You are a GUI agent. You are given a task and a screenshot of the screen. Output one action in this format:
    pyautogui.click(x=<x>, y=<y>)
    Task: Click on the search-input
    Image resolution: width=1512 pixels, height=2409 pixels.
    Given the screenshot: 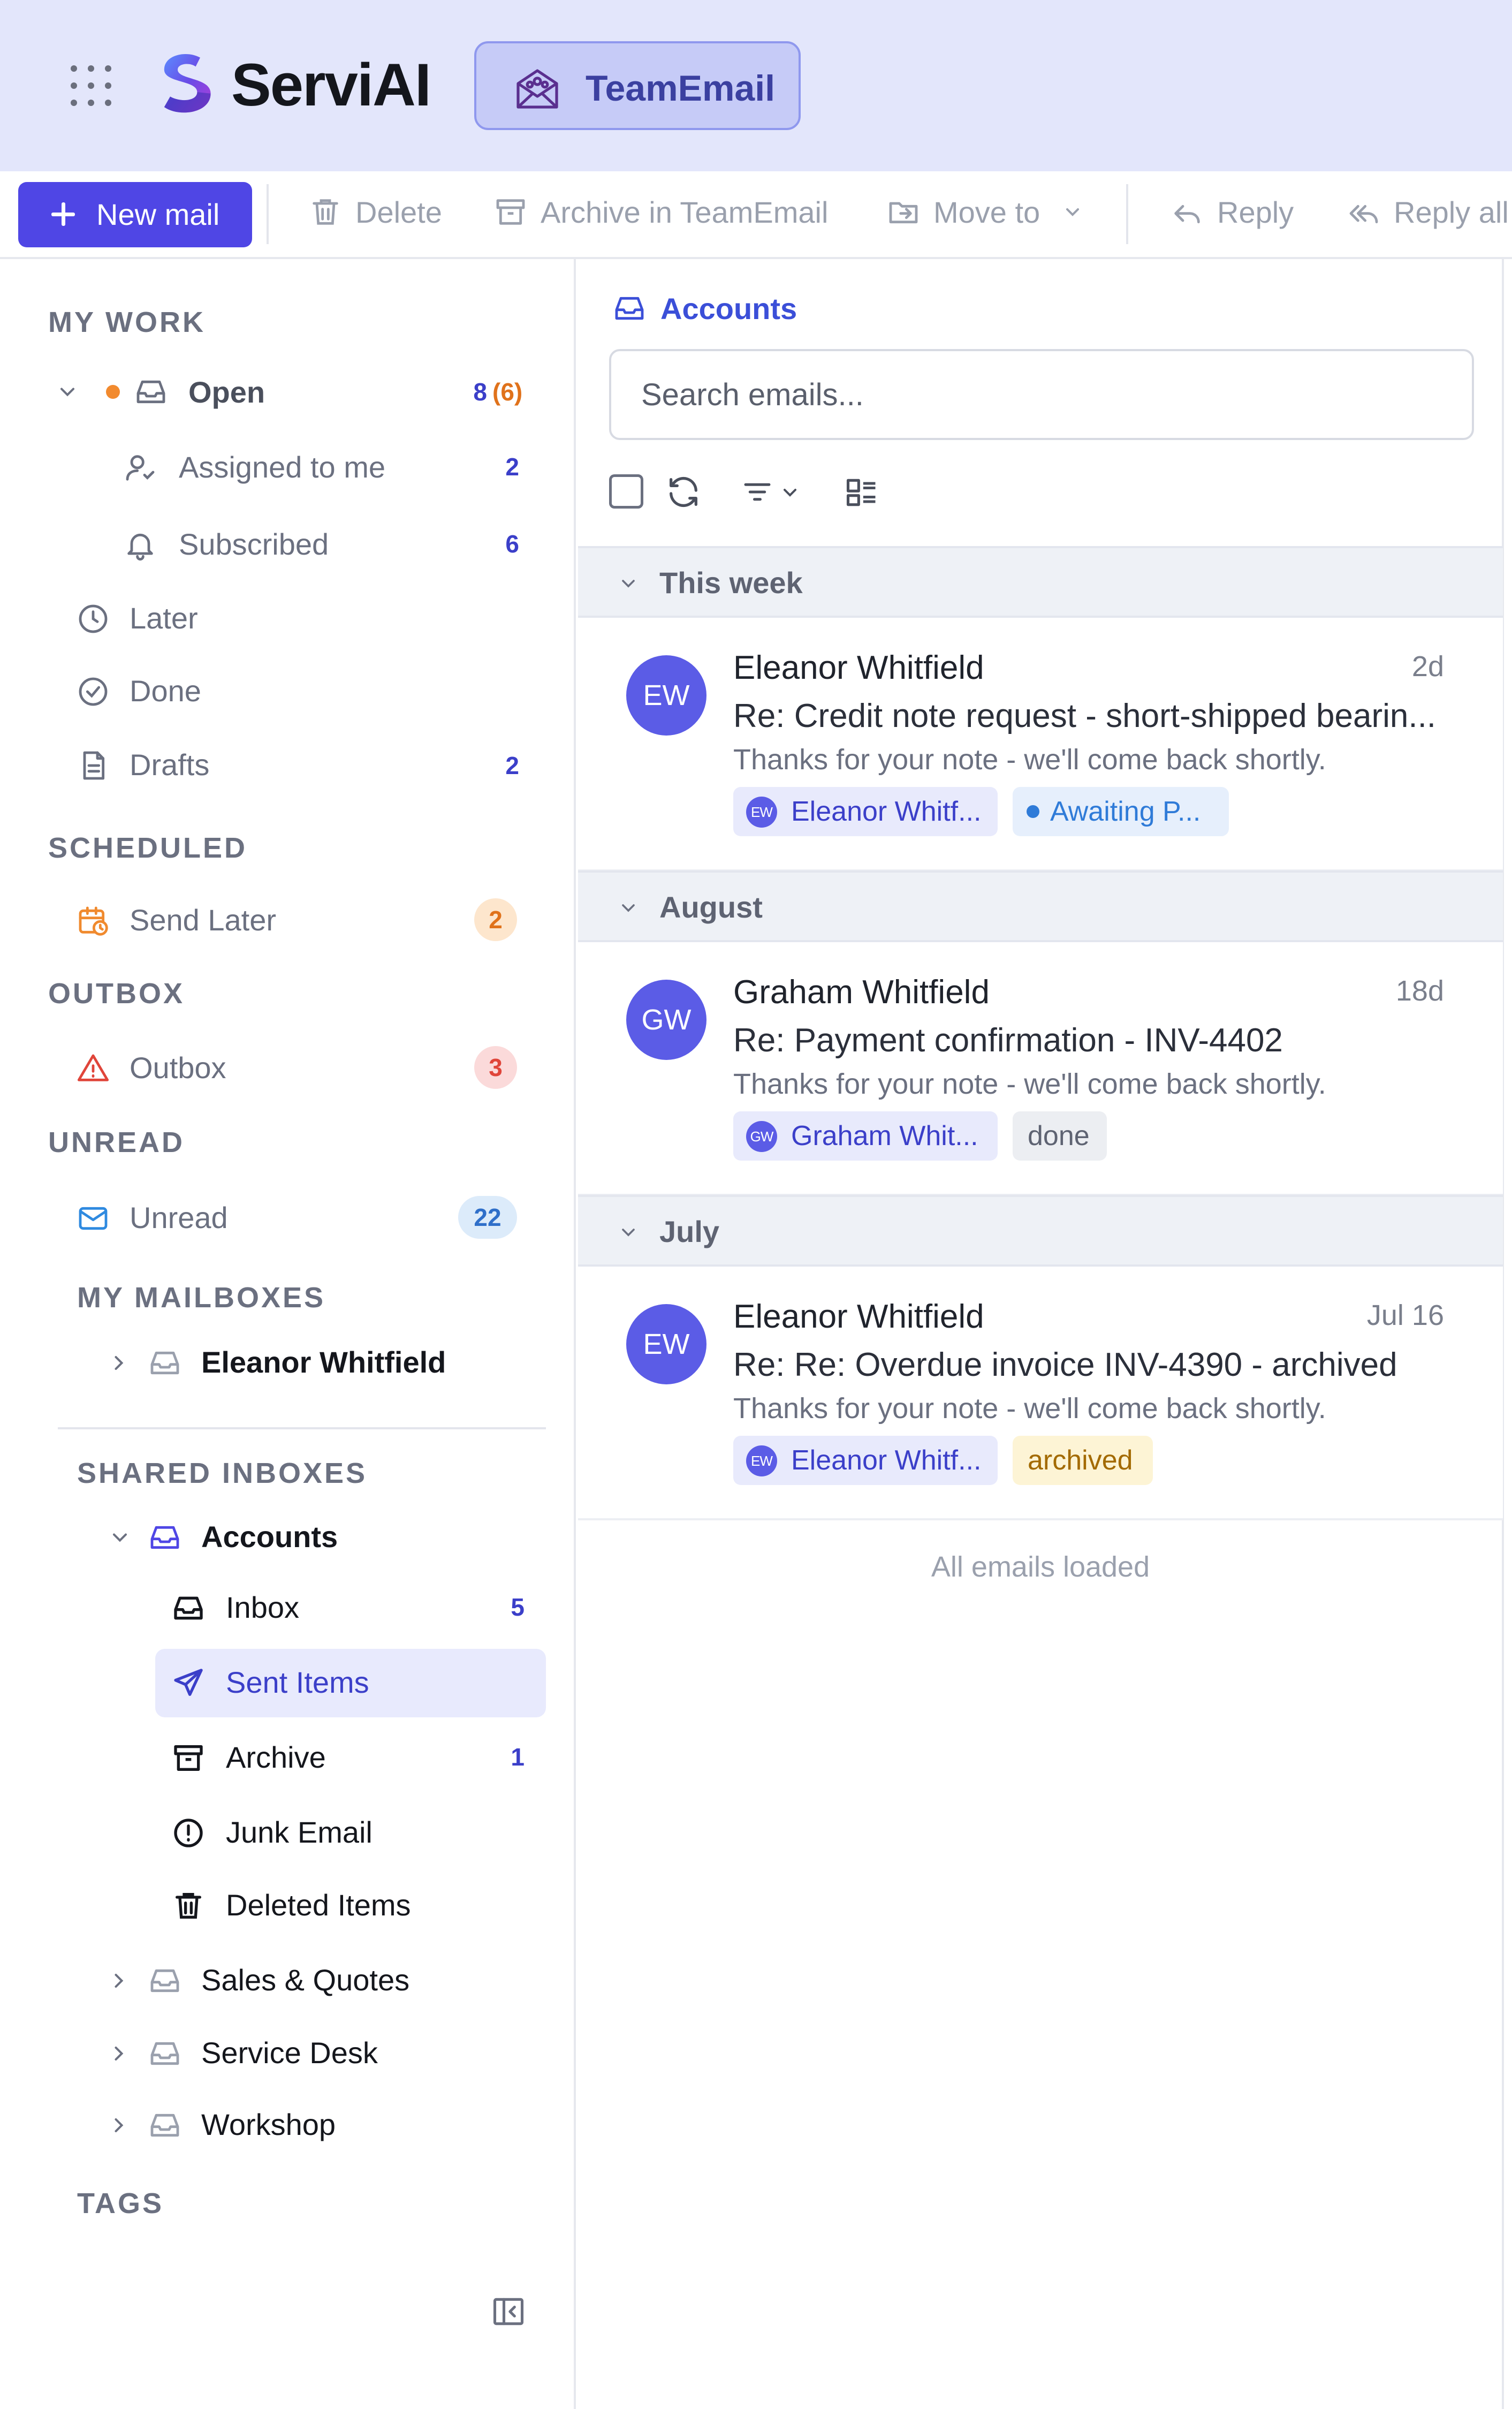 What is the action you would take?
    pyautogui.click(x=1041, y=394)
    